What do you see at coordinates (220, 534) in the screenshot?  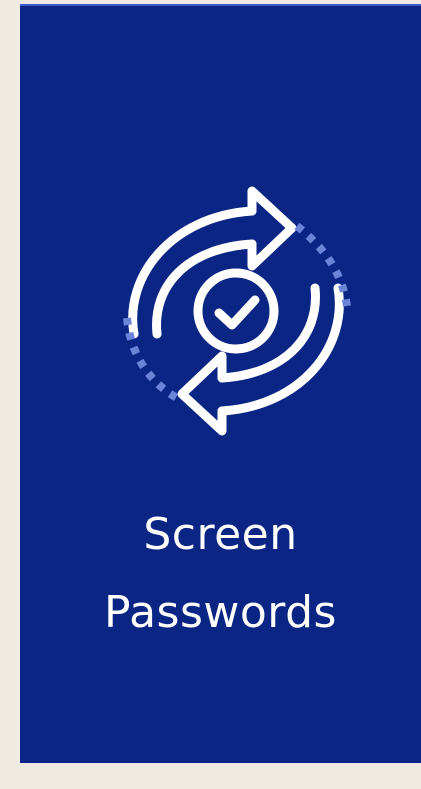 I see `title-line-1: Screen` at bounding box center [220, 534].